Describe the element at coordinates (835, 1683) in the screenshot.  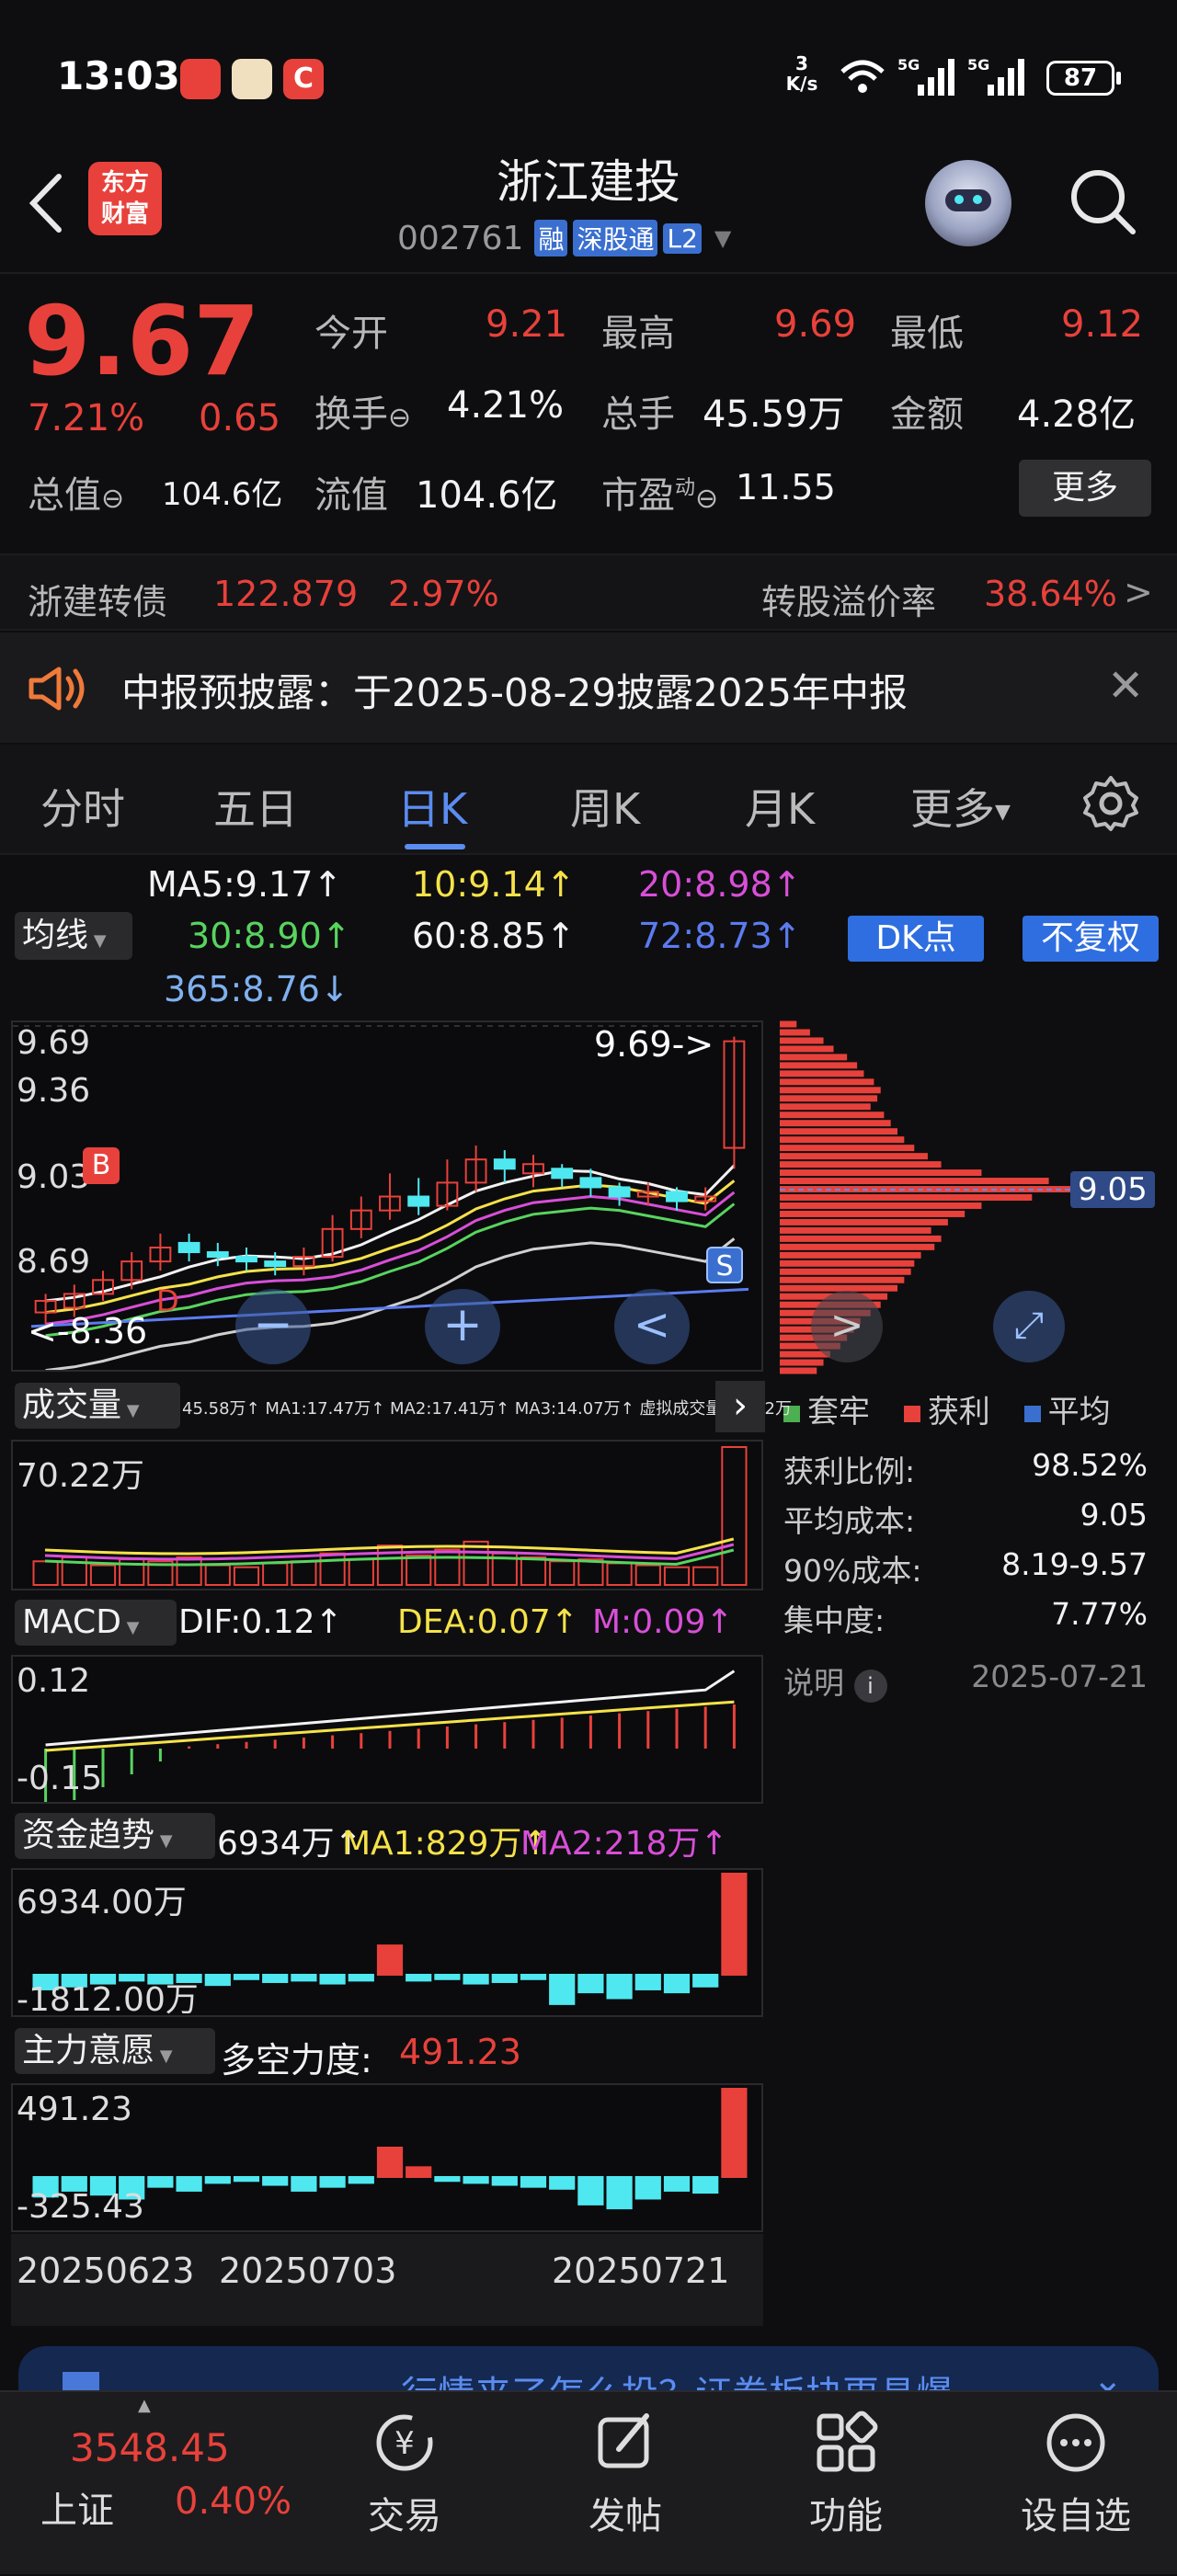
I see `chip-note: 说明 i` at that location.